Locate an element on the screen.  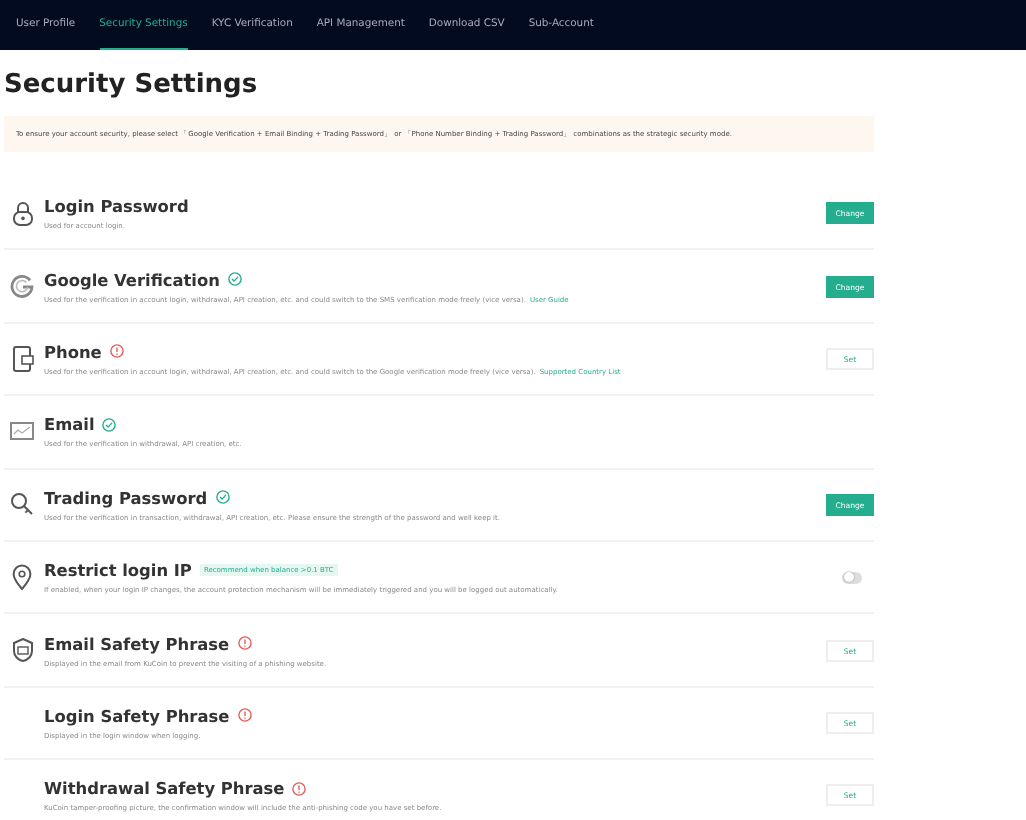
toggle-switch is located at coordinates (852, 577).